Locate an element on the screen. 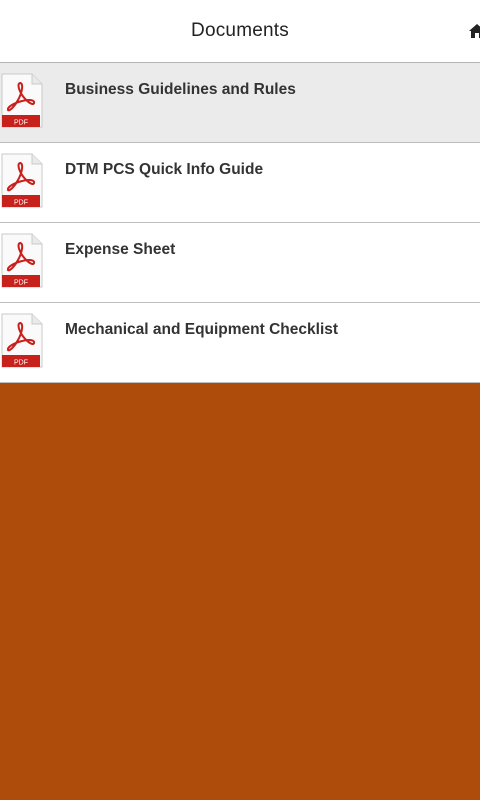  document-row-business-guidelines: PDF Business Guidelines and Rules is located at coordinates (240, 103).